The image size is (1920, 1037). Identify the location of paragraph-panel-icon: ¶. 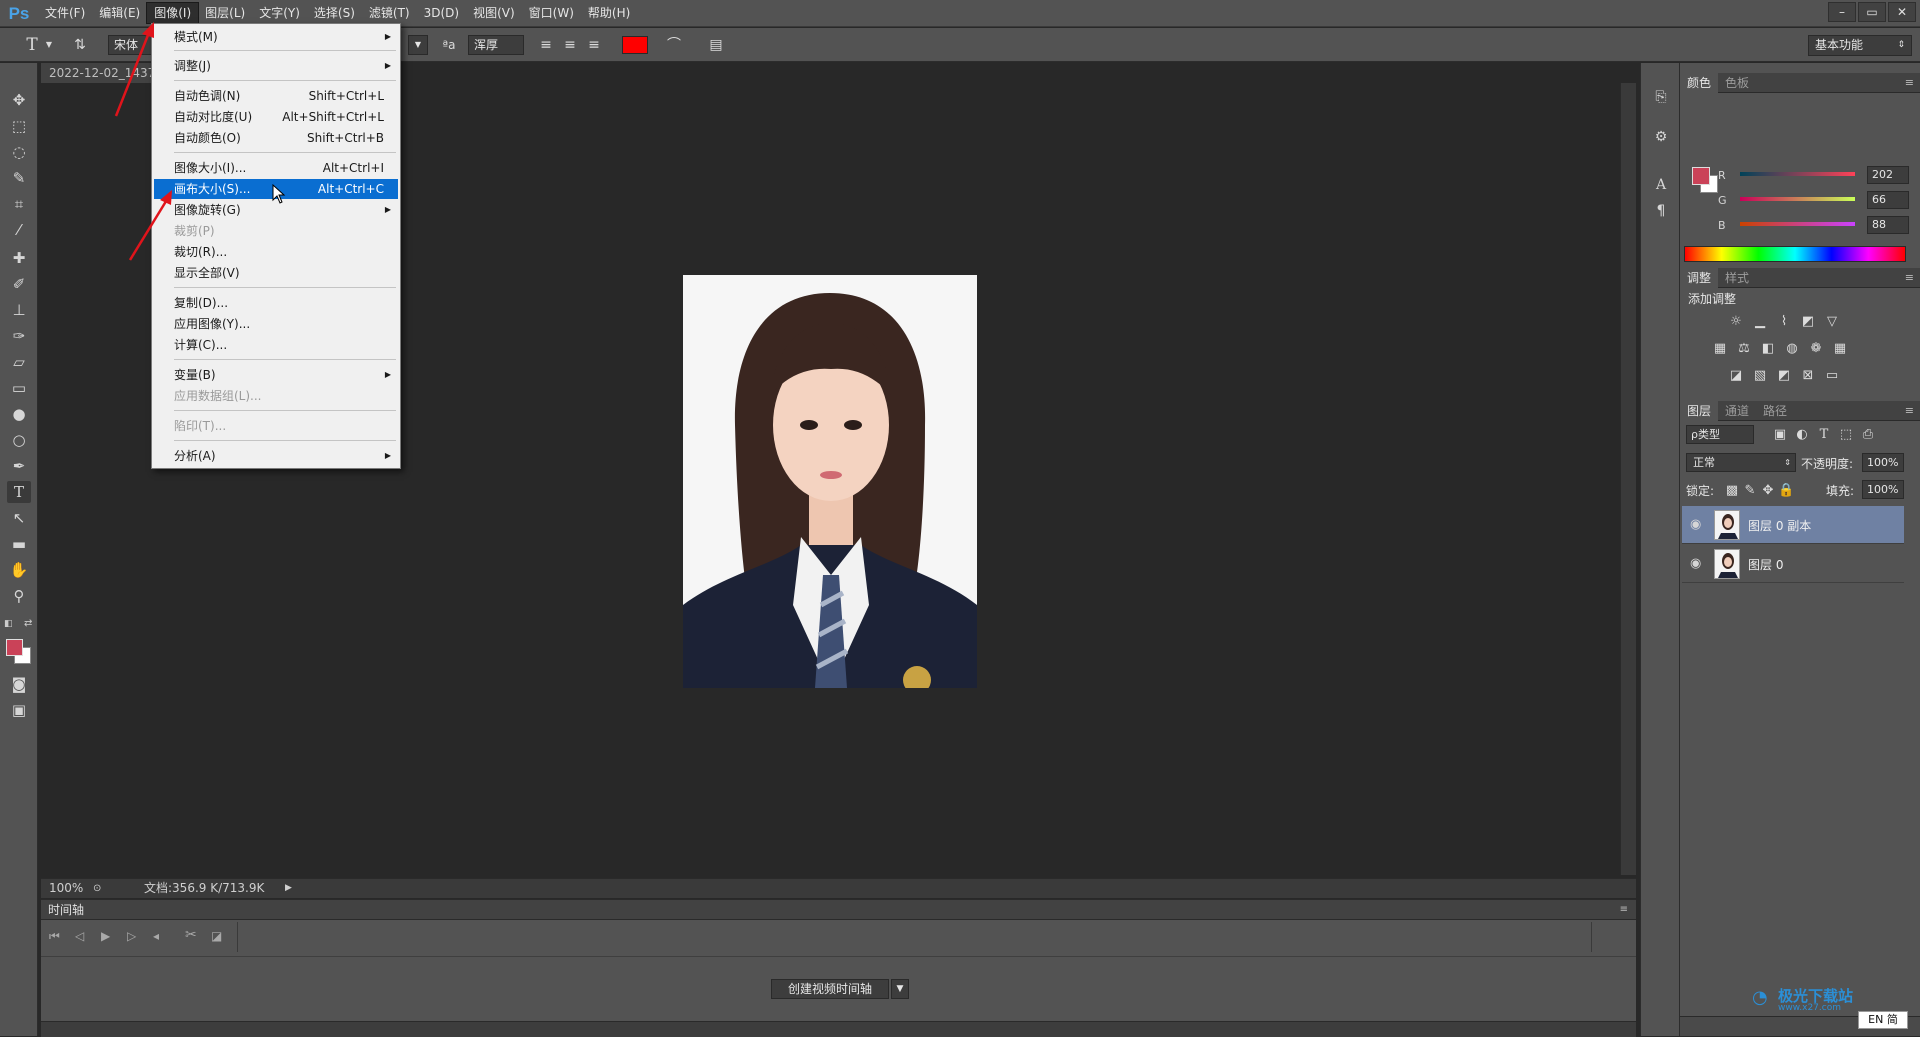
(1661, 211).